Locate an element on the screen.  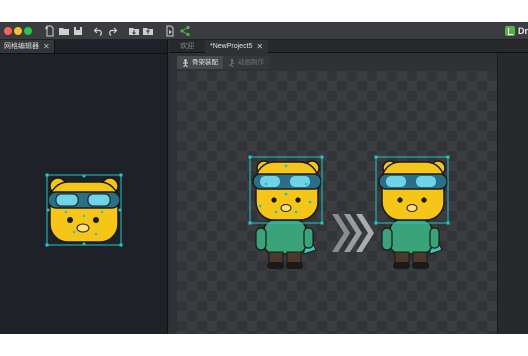
editor-tab-bar: 欢迎 *NewProject5 ✕ is located at coordinates (348, 46).